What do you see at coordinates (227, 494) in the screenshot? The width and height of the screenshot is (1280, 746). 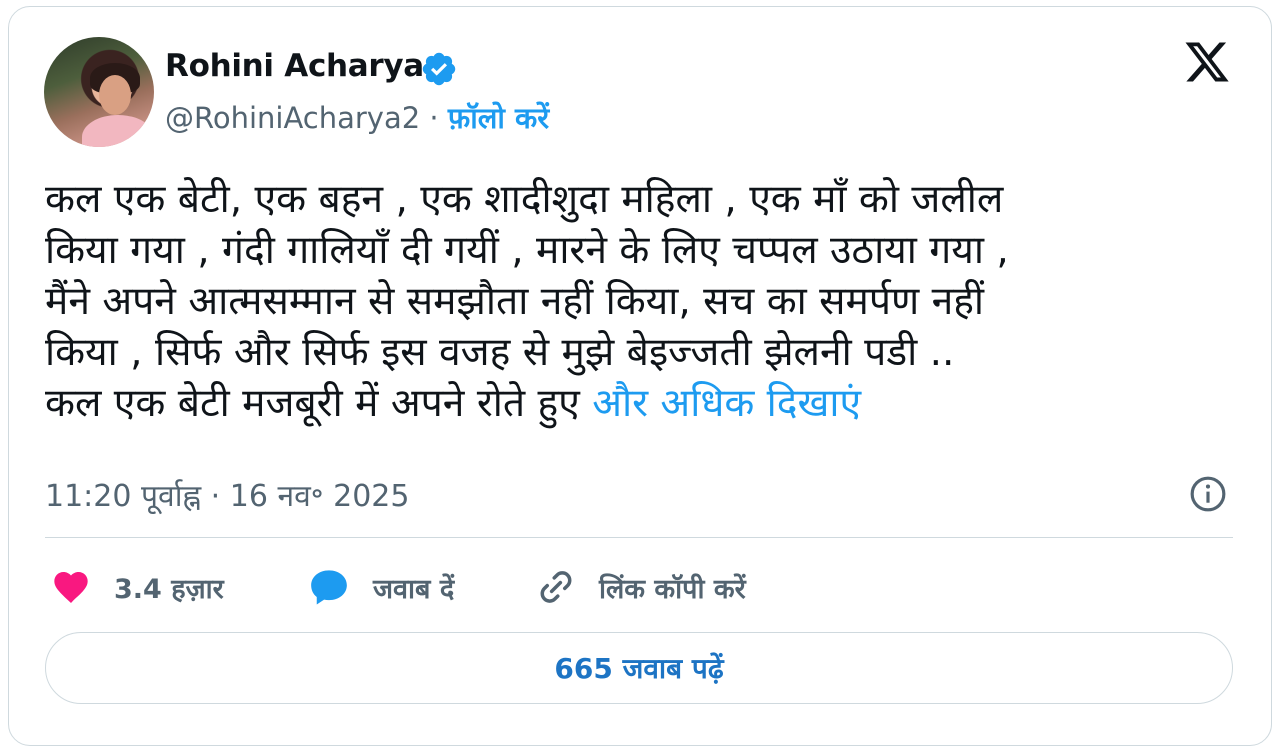 I see `tweet-timestamp: 11:20 पूर्वाह्न · 16 नव॰ 2025` at bounding box center [227, 494].